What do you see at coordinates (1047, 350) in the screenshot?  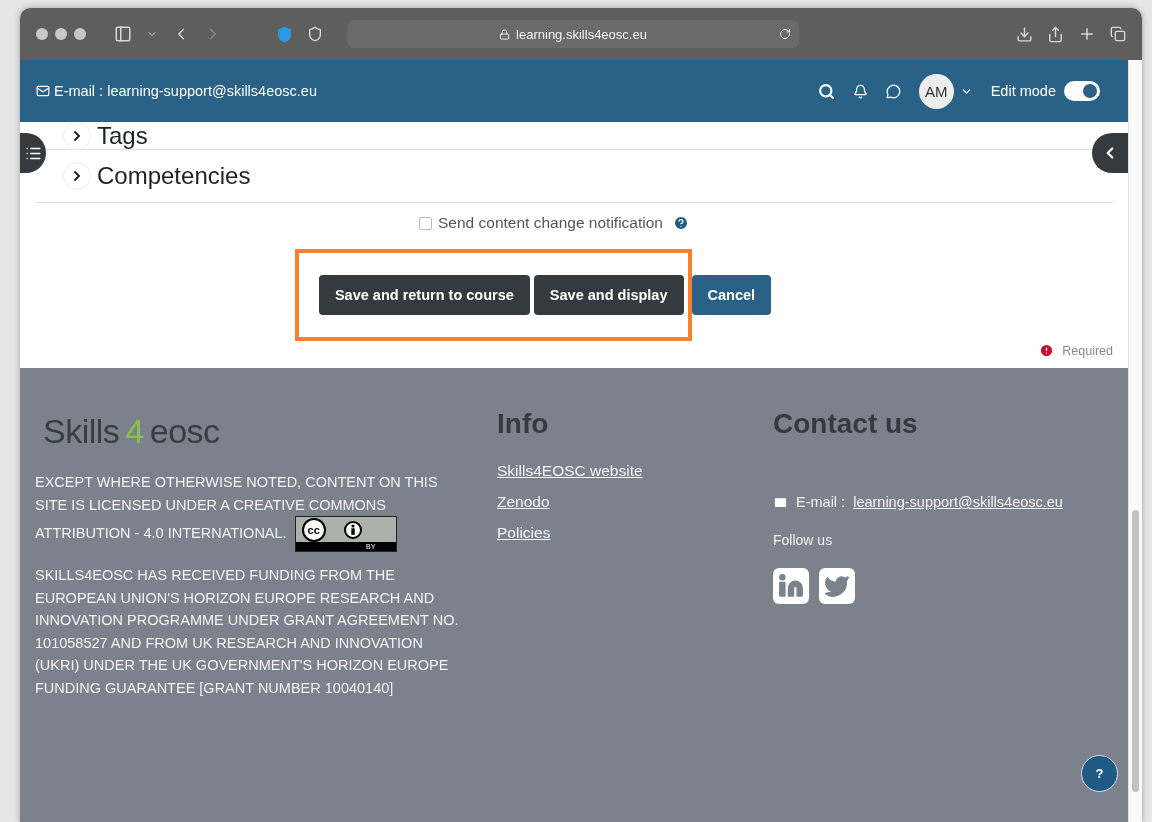 I see `required-icon` at bounding box center [1047, 350].